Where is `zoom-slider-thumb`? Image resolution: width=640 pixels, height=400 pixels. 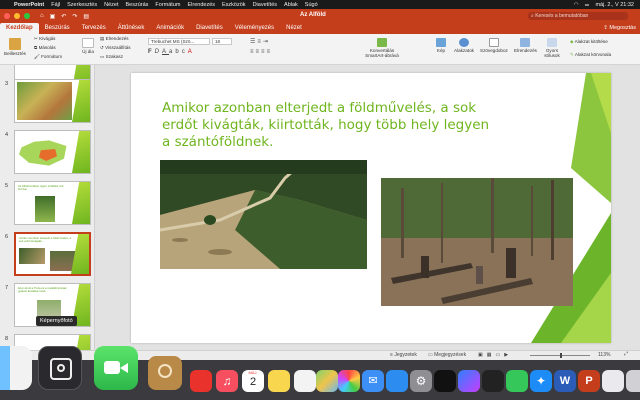 zoom-slider-thumb is located at coordinates (561, 355).